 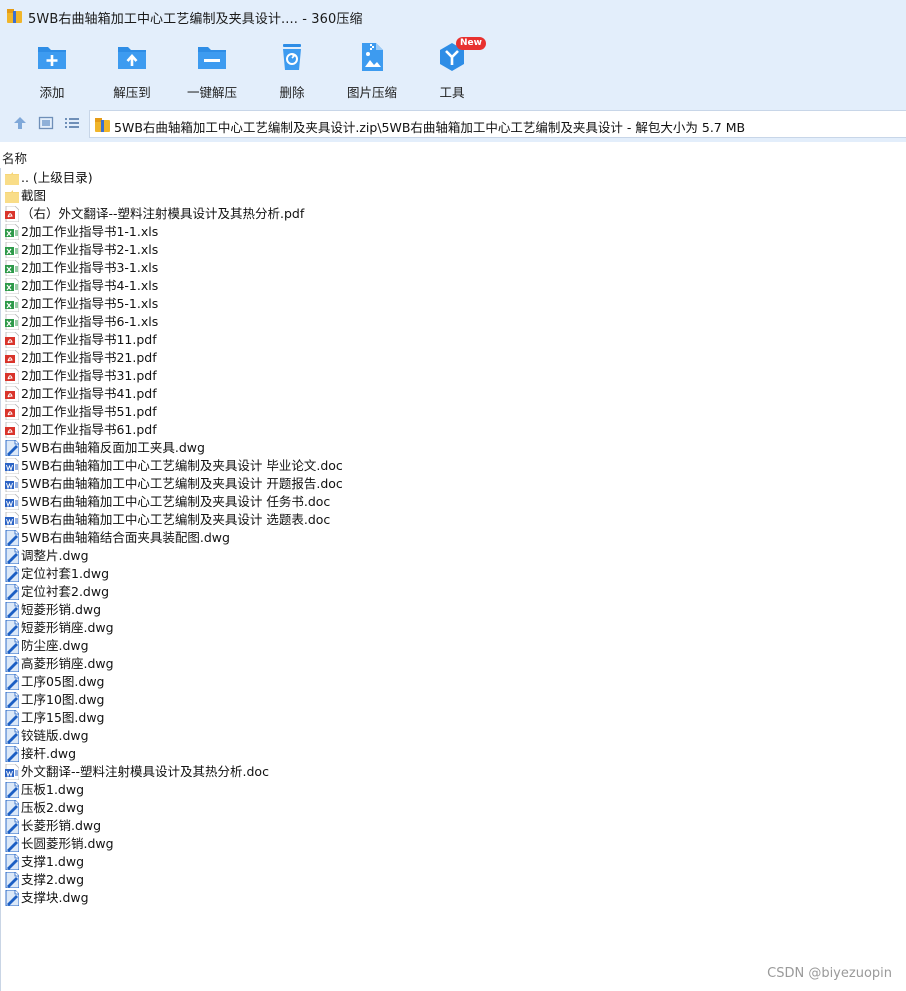 What do you see at coordinates (301, 376) in the screenshot?
I see `list-item: 2加工作业指导书31.pdf` at bounding box center [301, 376].